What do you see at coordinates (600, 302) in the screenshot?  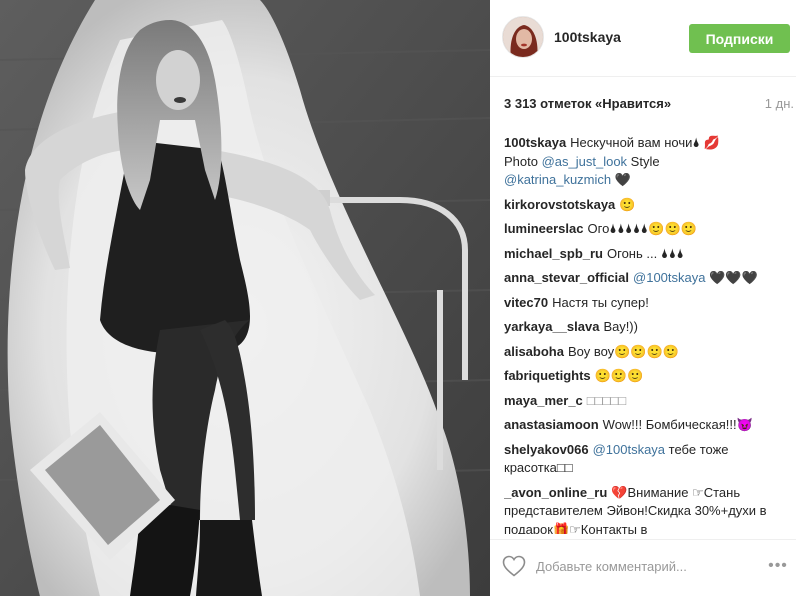 I see `comment-text: Настя ты супер!` at bounding box center [600, 302].